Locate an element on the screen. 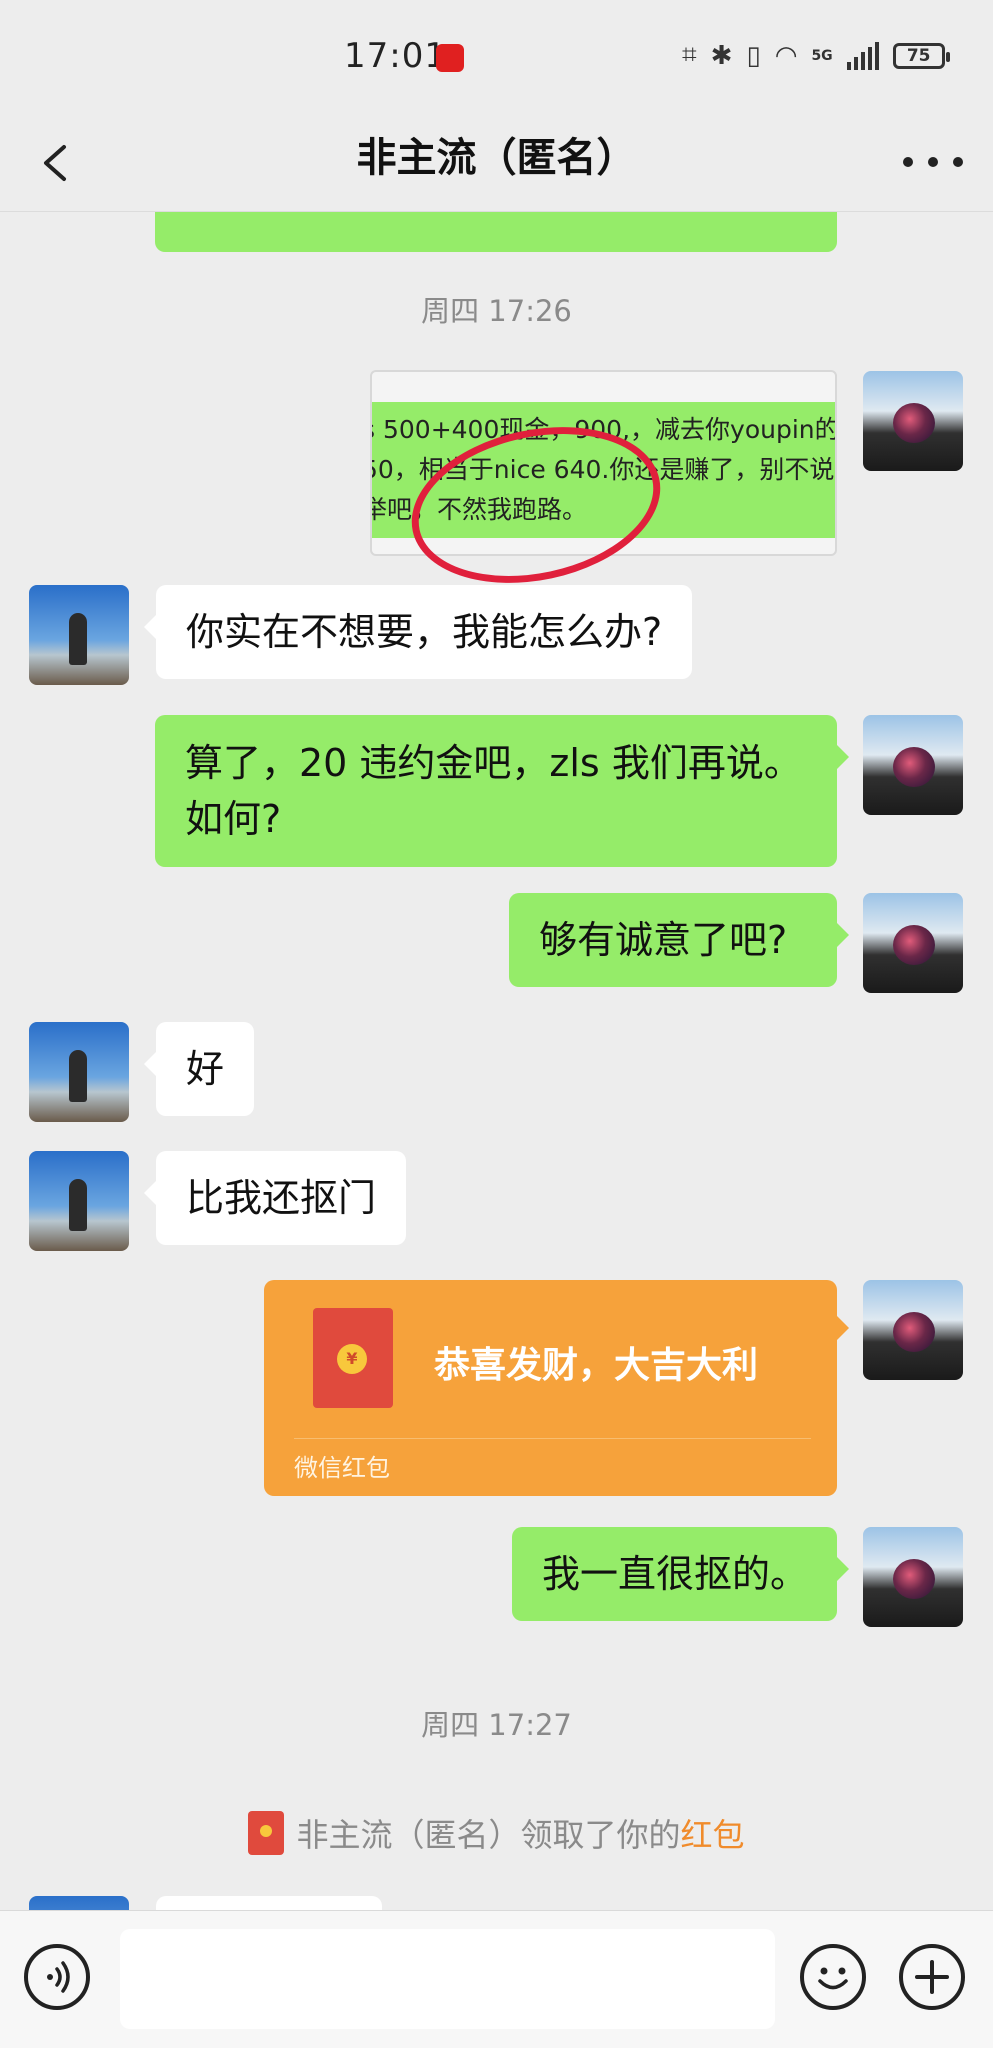  message-bubble-self: 够有诚意了吧? is located at coordinates (679, 940).